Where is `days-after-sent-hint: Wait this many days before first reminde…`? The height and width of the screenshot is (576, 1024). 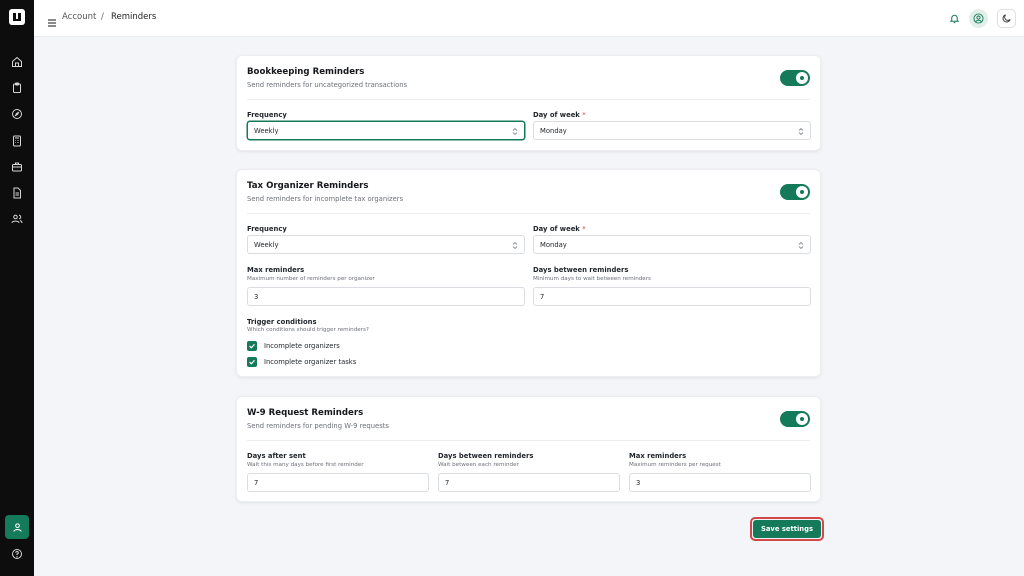
days-after-sent-hint: Wait this many days before first reminde… is located at coordinates (305, 465).